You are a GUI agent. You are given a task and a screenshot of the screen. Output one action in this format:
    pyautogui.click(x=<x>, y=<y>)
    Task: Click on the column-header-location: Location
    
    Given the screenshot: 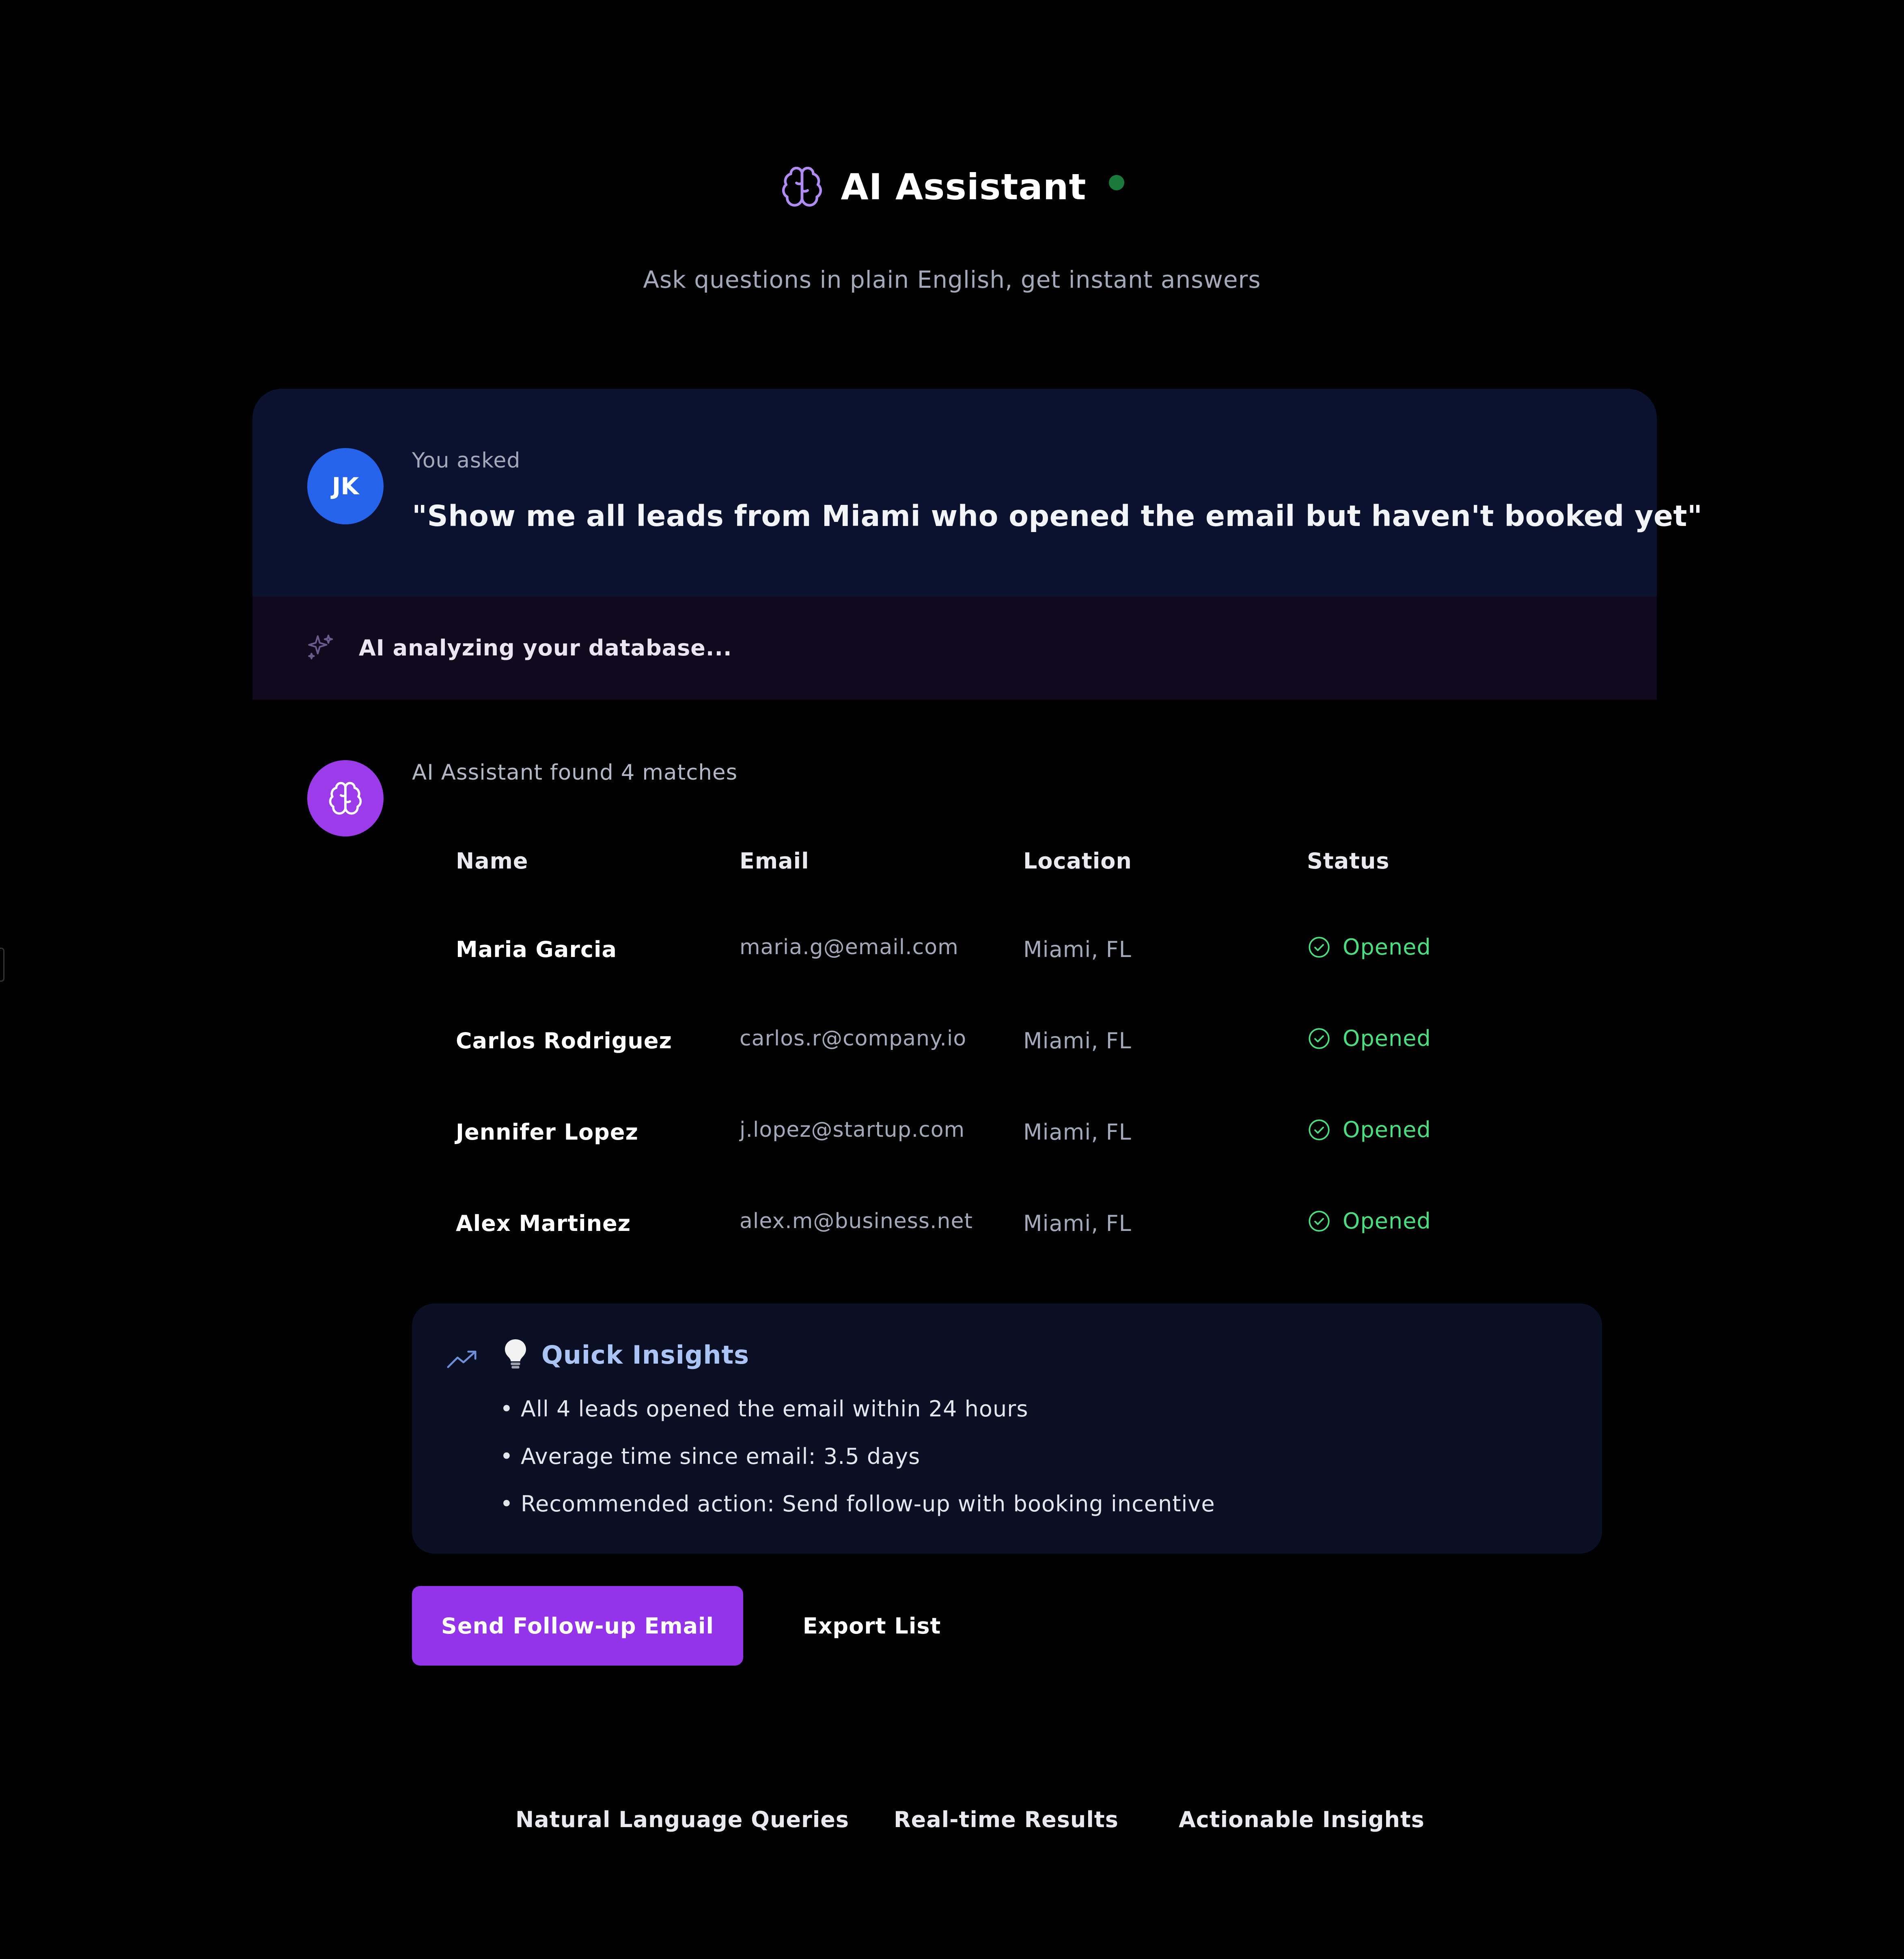 What is the action you would take?
    pyautogui.click(x=1077, y=861)
    